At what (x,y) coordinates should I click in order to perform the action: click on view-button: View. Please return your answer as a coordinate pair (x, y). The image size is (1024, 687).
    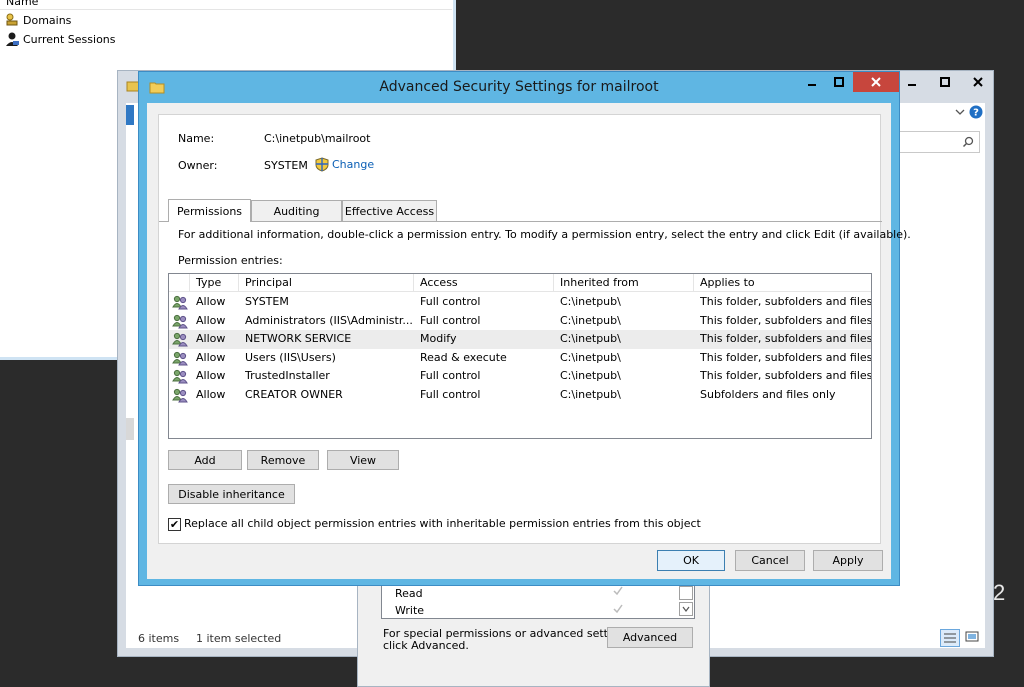
    Looking at the image, I should click on (363, 460).